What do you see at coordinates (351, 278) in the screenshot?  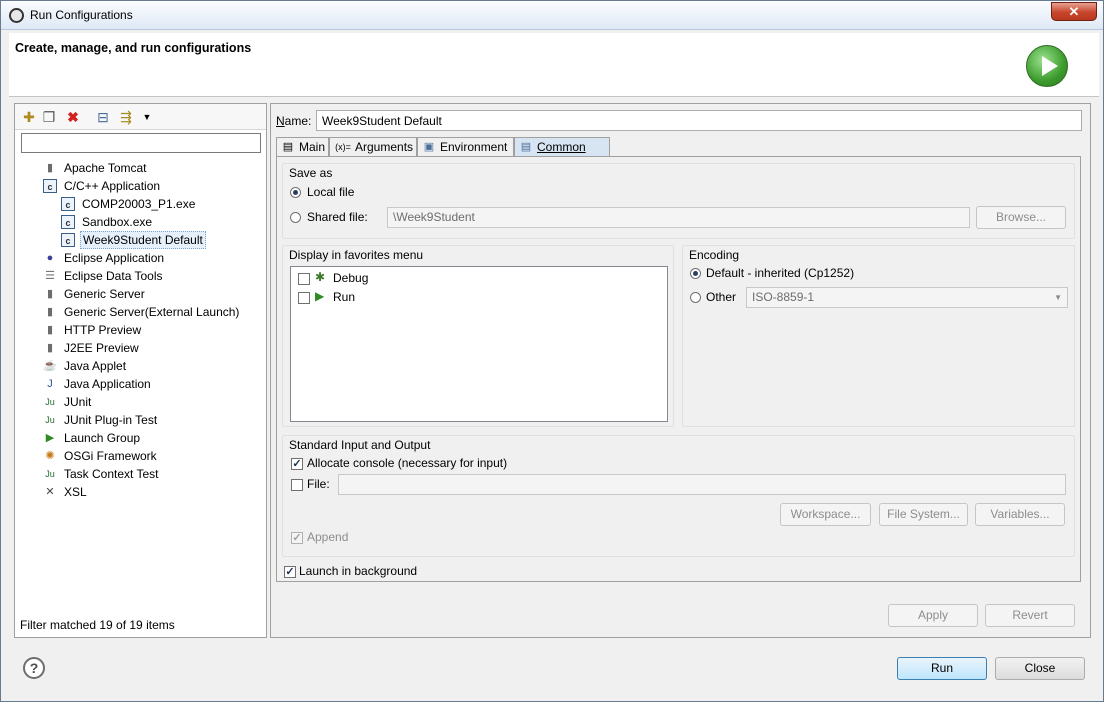 I see `debug-label: Debug` at bounding box center [351, 278].